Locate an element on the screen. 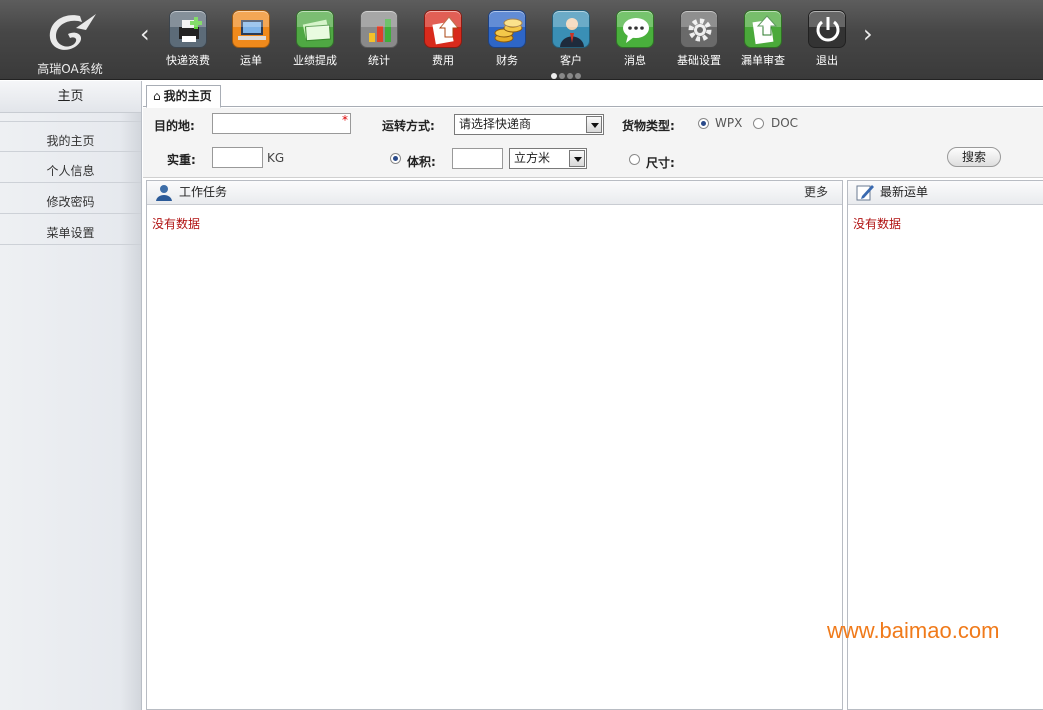 Image resolution: width=1043 pixels, height=710 pixels. tool-finance: 财务 is located at coordinates (507, 41).